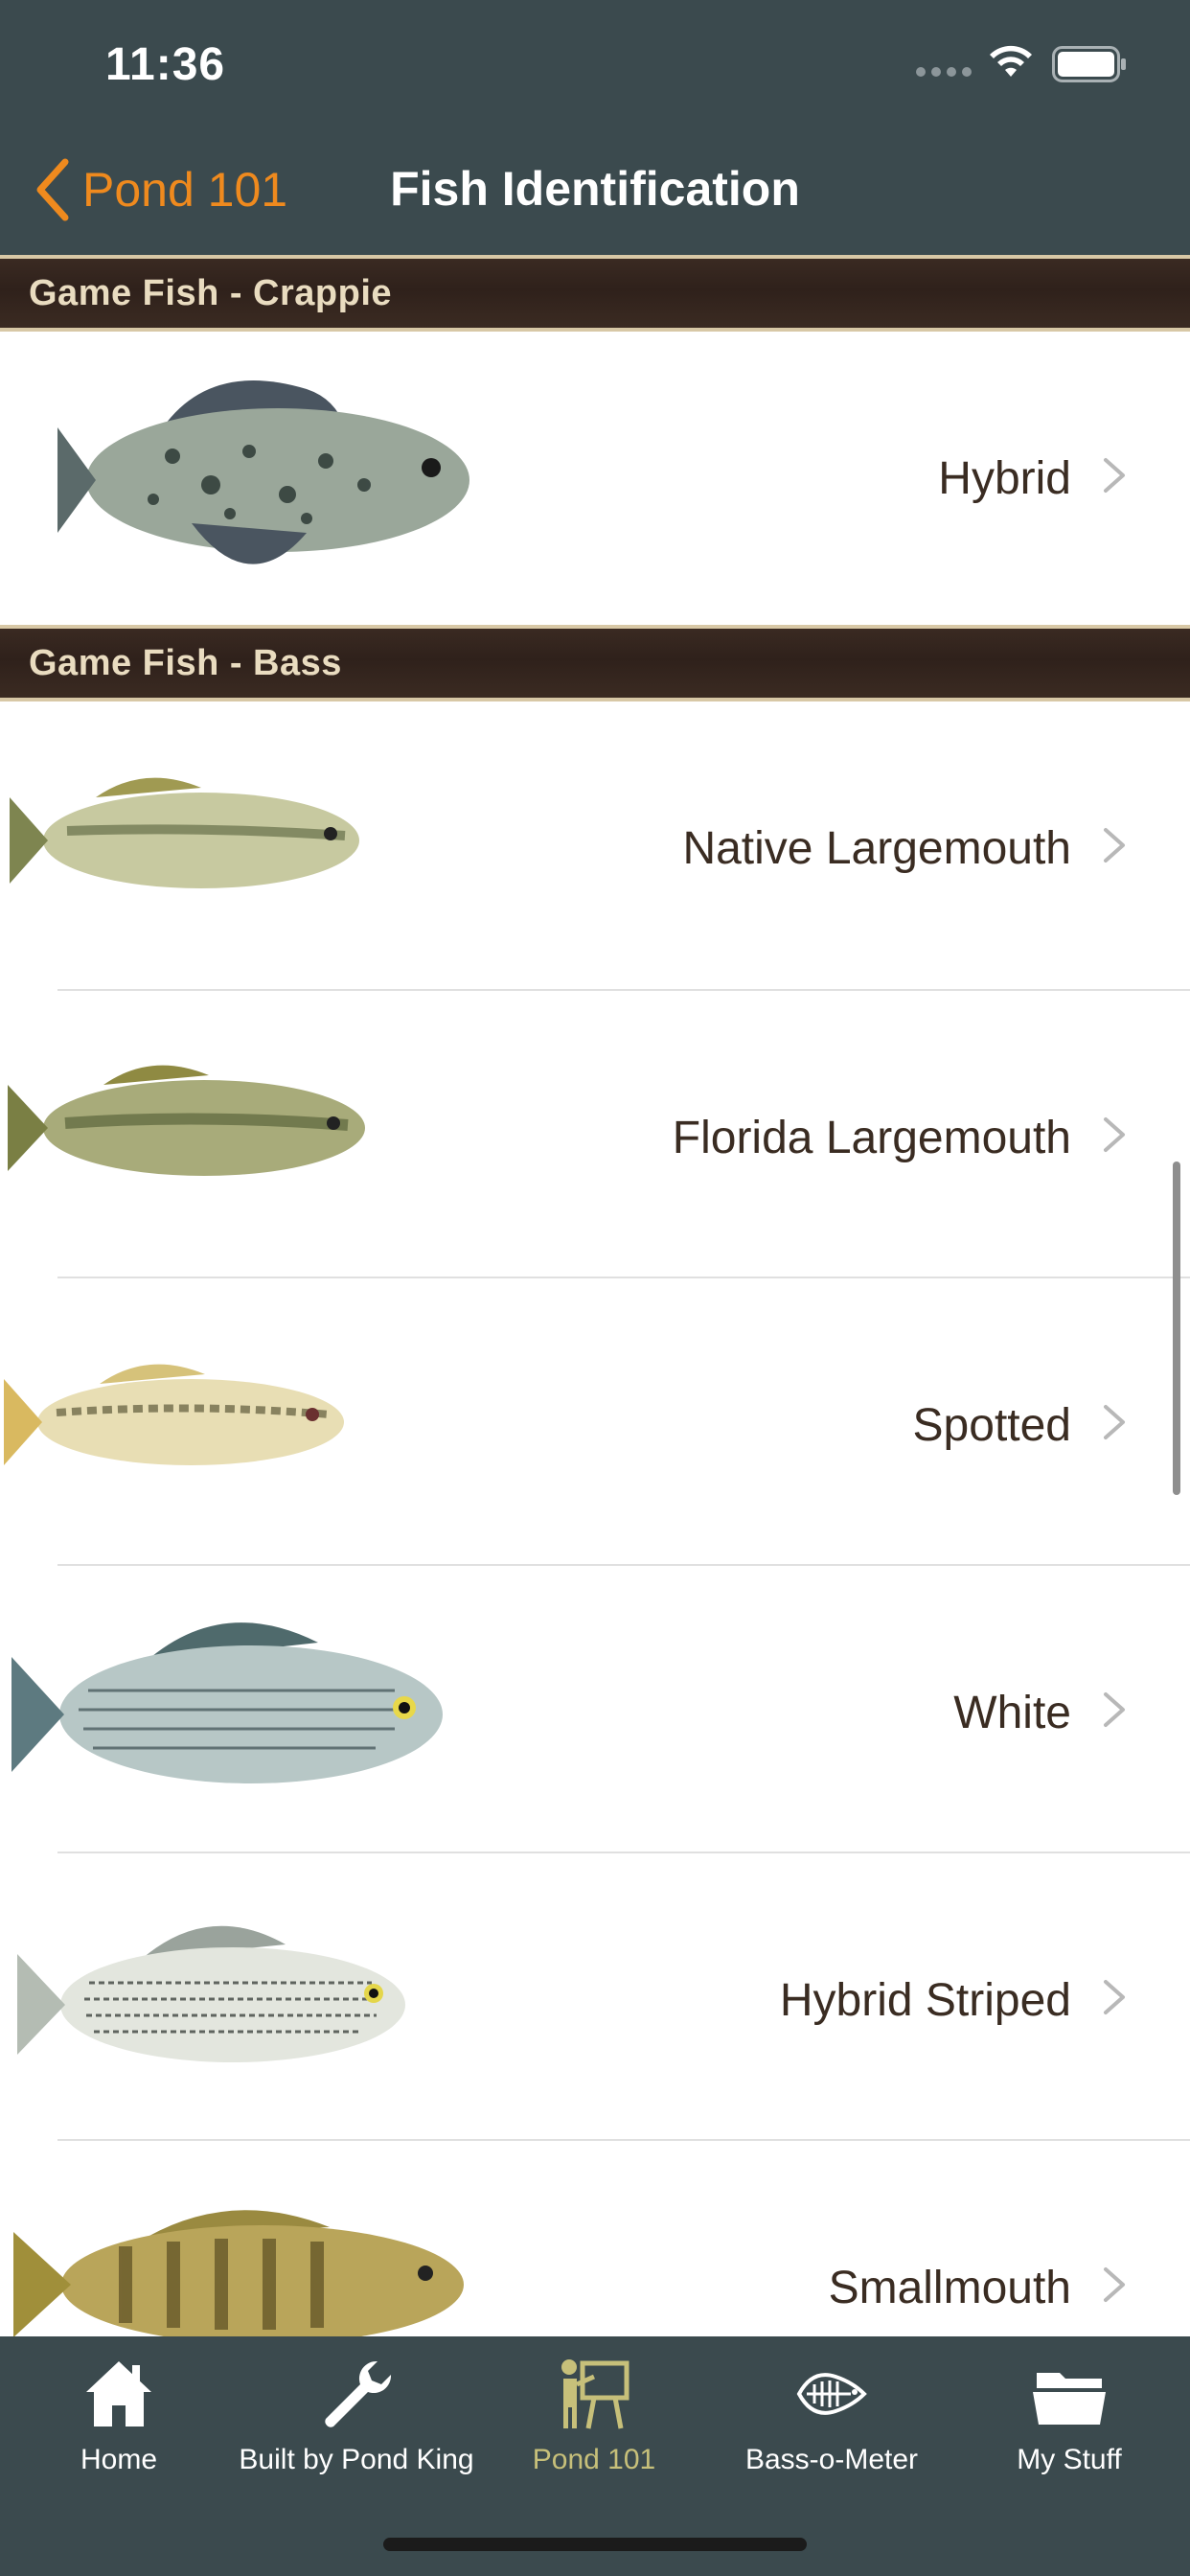 This screenshot has width=1190, height=2576. What do you see at coordinates (1070, 2459) in the screenshot?
I see `tab-label: My Stuff` at bounding box center [1070, 2459].